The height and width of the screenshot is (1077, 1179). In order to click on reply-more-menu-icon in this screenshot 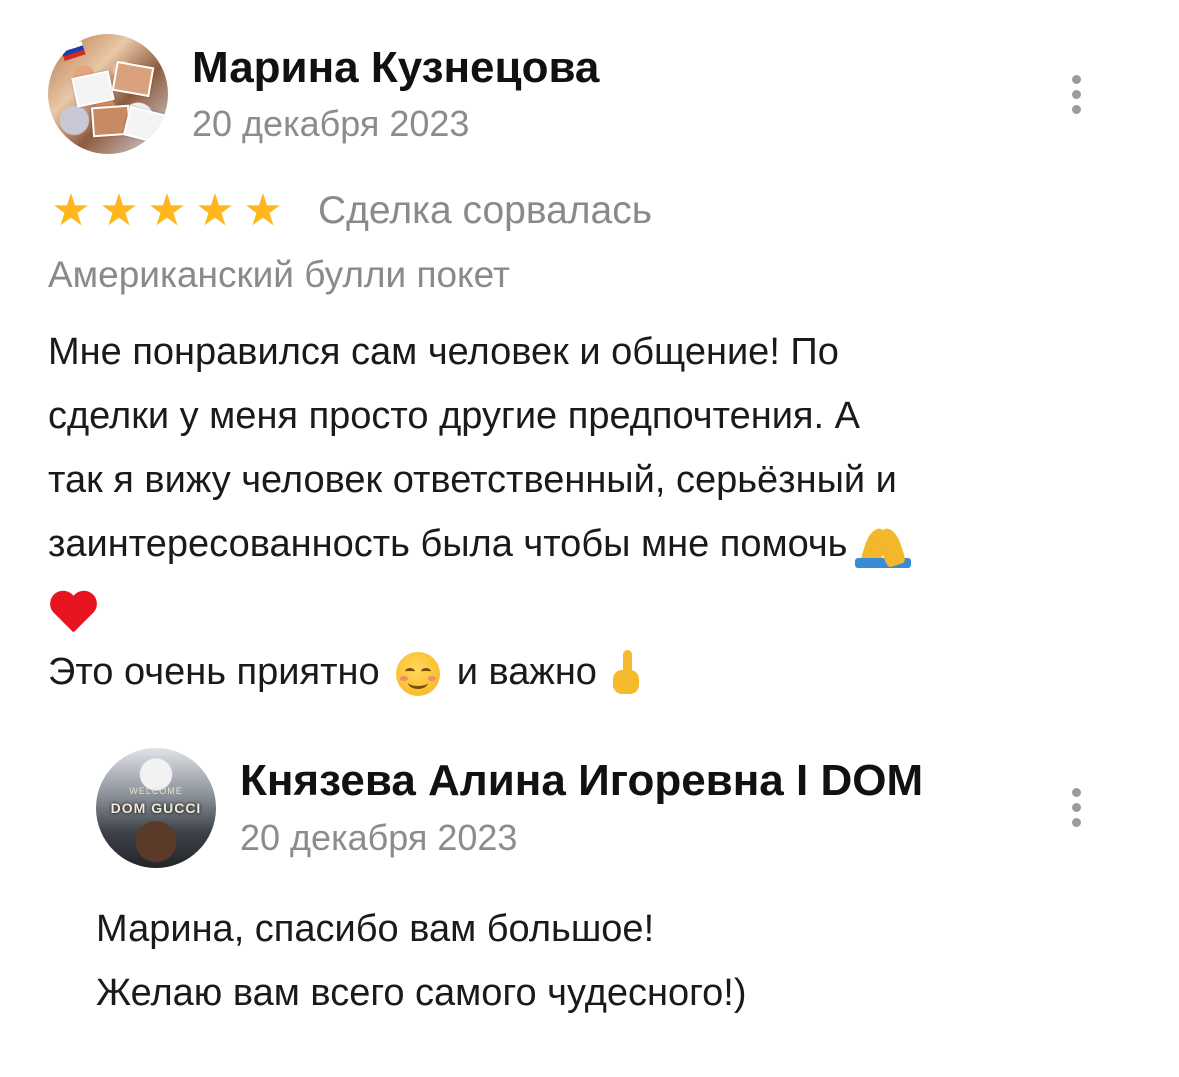, I will do `click(1076, 807)`.